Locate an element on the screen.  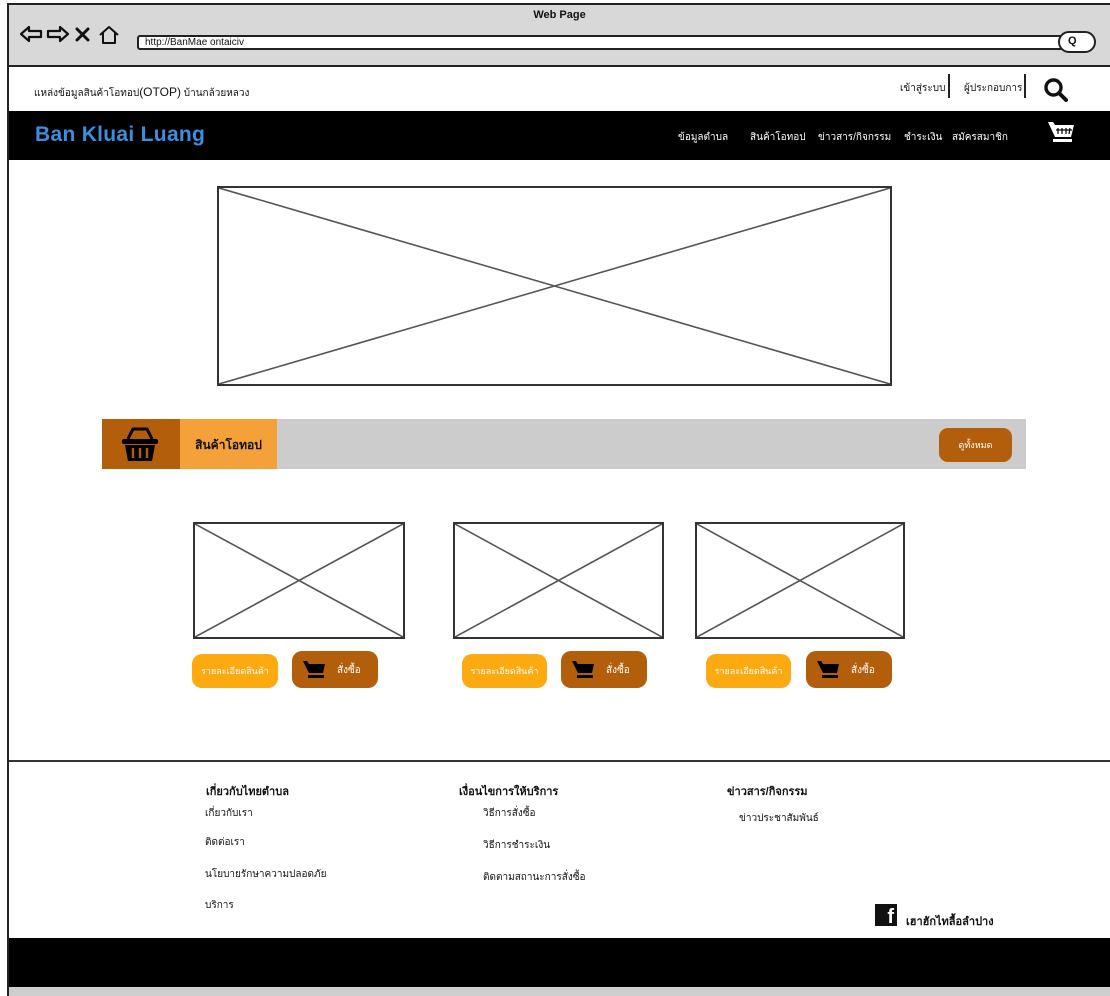
window-status-strip is located at coordinates (559, 991).